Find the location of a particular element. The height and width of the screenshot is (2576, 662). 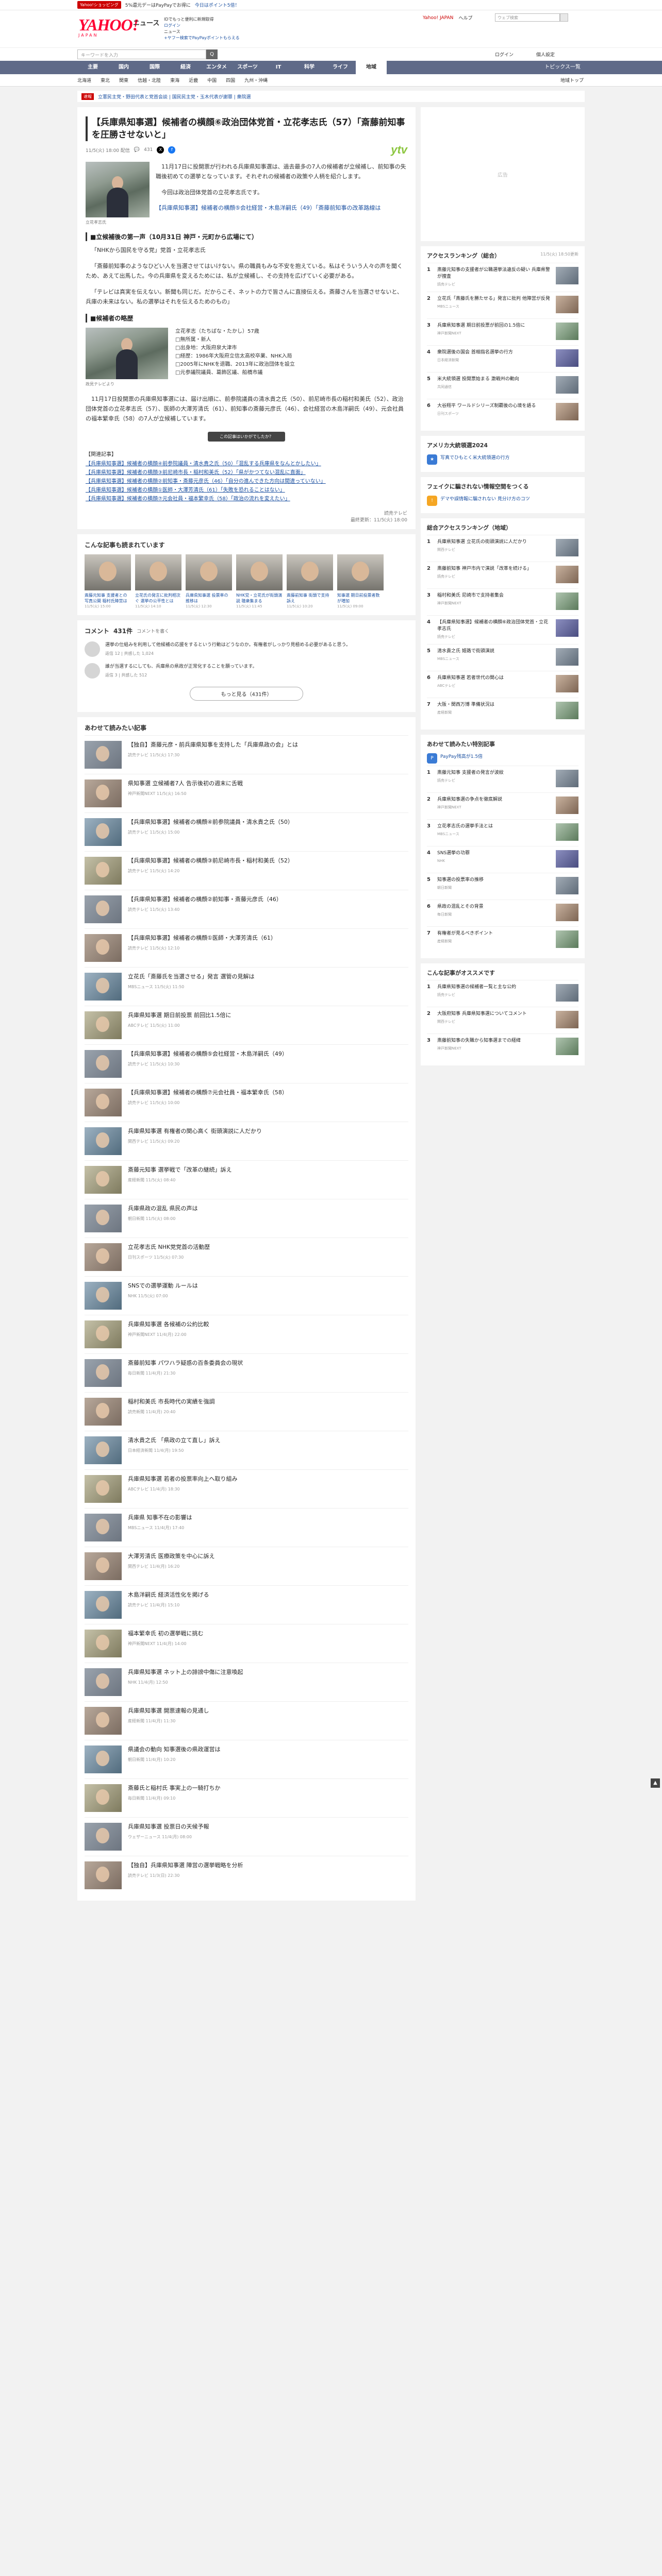

news-title: 稲村和美氏 市長時代の実績を強調 読売新聞 11/4(月) 20:40 is located at coordinates (171, 1412).